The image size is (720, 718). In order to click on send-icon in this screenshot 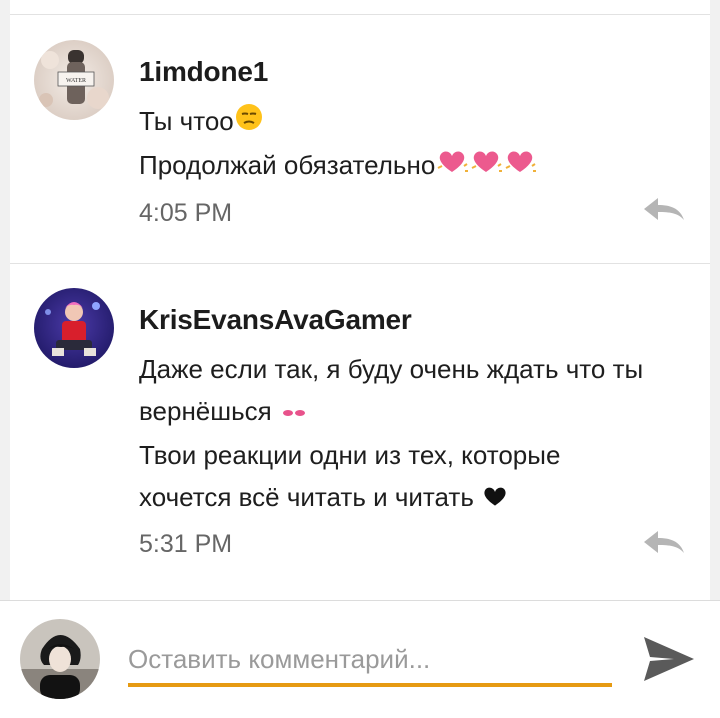, I will do `click(669, 659)`.